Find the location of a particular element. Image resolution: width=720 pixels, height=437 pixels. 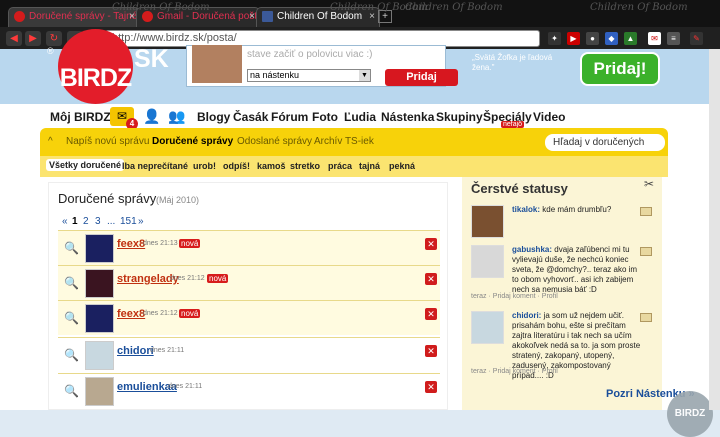

new-badge: nefajô is located at coordinates (513, 124).